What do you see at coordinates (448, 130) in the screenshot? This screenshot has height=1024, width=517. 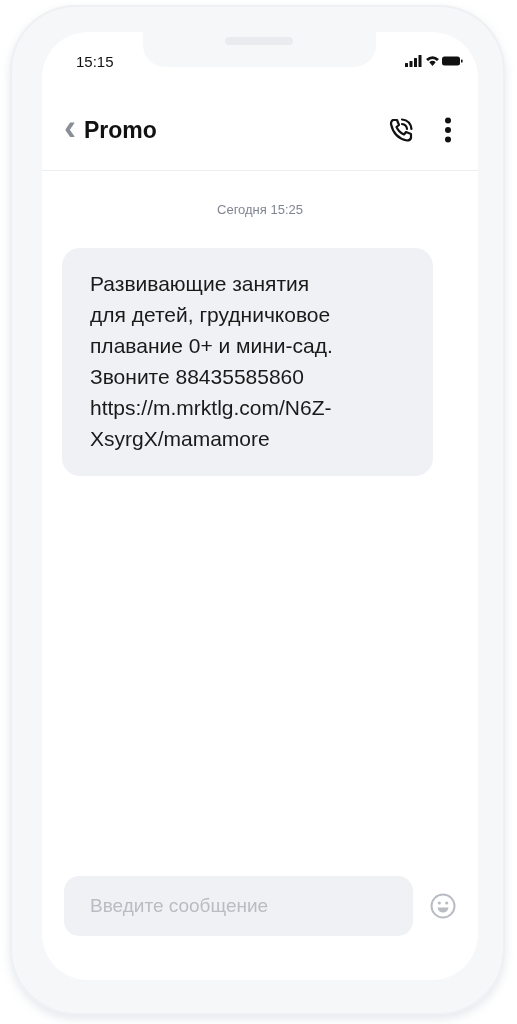 I see `more-options-icon` at bounding box center [448, 130].